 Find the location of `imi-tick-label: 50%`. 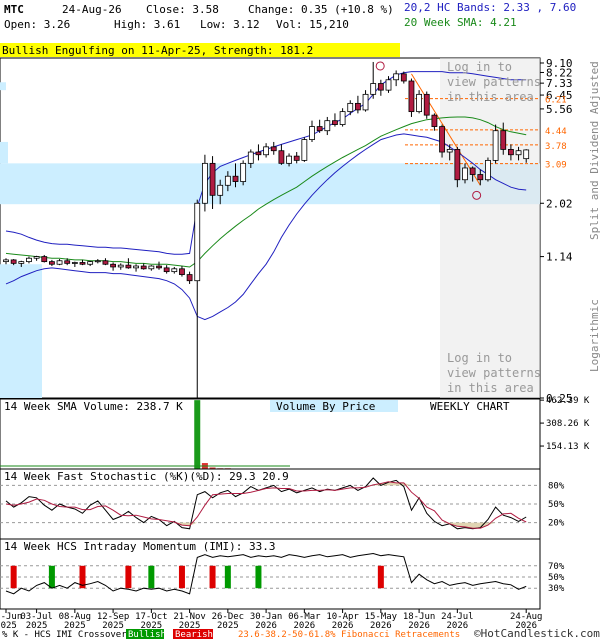

imi-tick-label: 50% is located at coordinates (556, 578).